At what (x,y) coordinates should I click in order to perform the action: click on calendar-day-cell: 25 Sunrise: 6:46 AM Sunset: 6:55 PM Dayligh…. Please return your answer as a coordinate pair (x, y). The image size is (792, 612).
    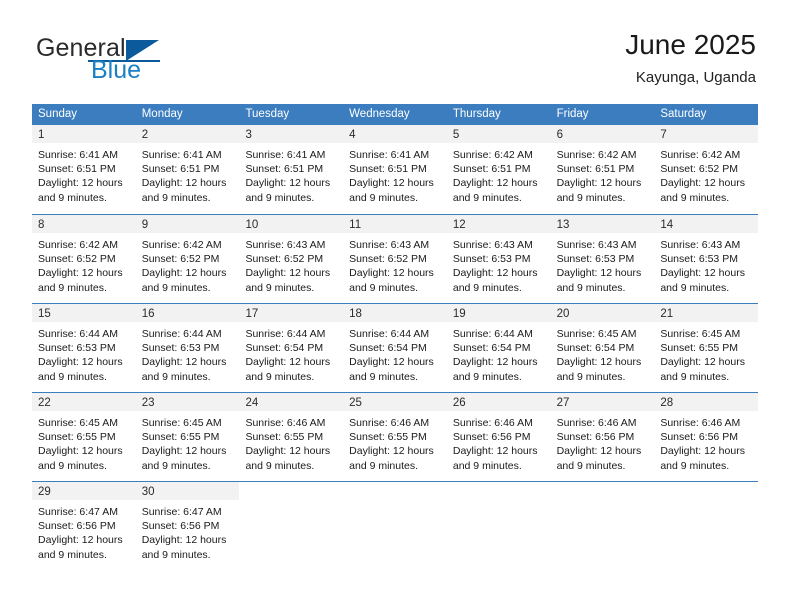
    Looking at the image, I should click on (395, 437).